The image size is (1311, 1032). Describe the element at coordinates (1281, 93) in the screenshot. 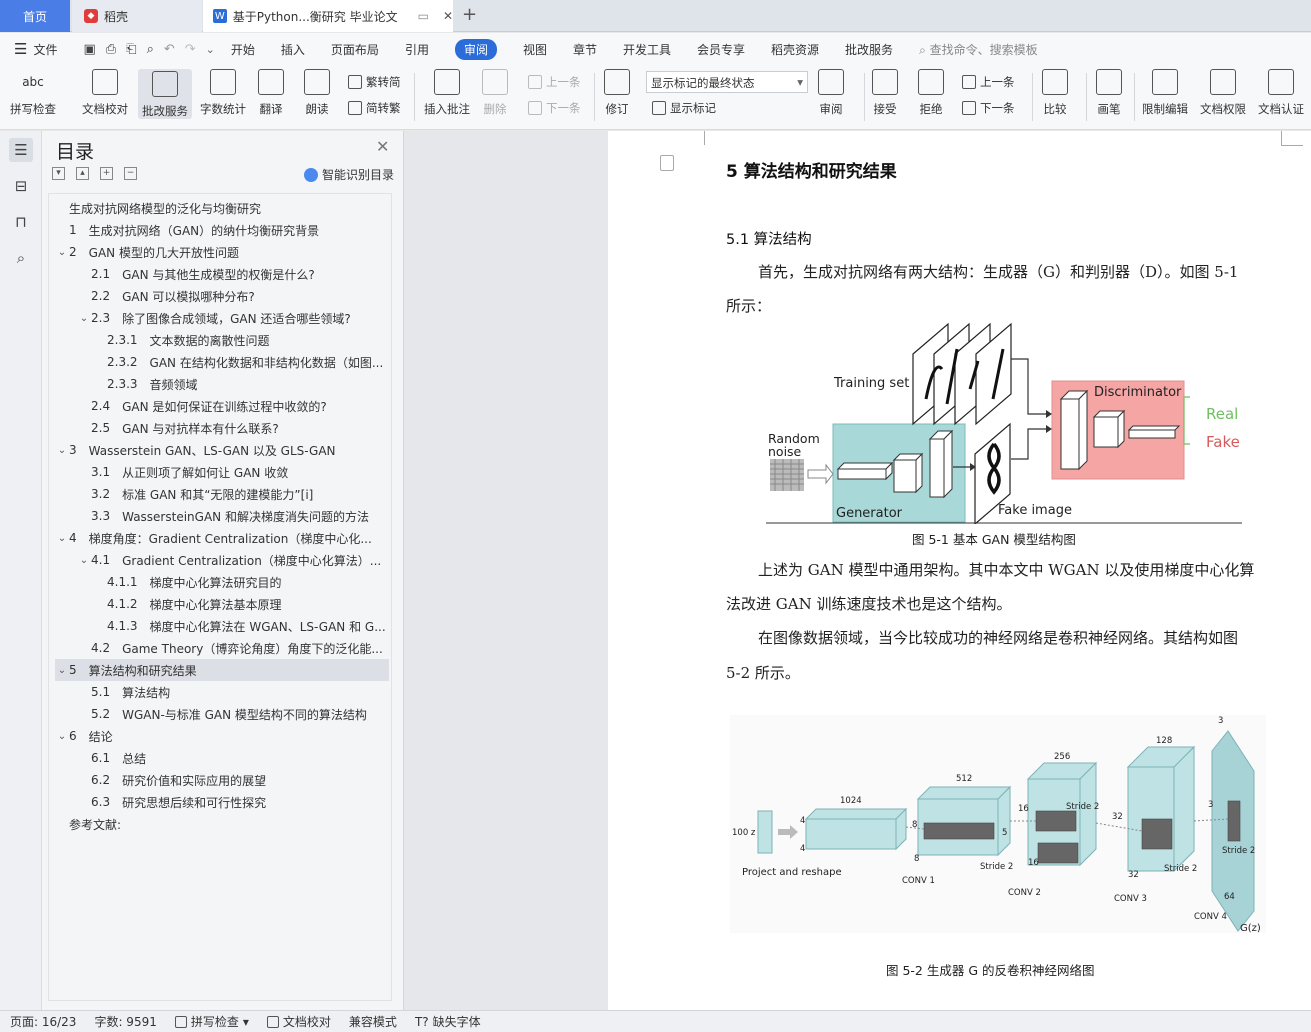

I see `document-verify-button: 文档认证` at that location.